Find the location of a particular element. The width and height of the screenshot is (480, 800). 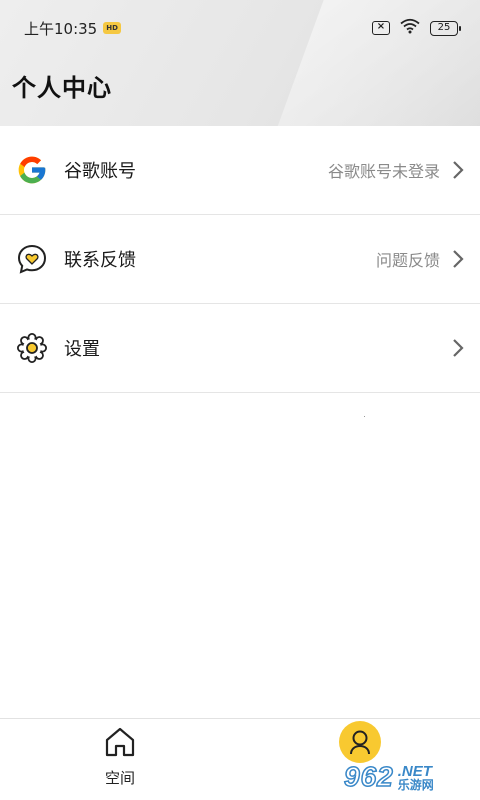

watermark-cn: 乐游网 is located at coordinates (415, 784).